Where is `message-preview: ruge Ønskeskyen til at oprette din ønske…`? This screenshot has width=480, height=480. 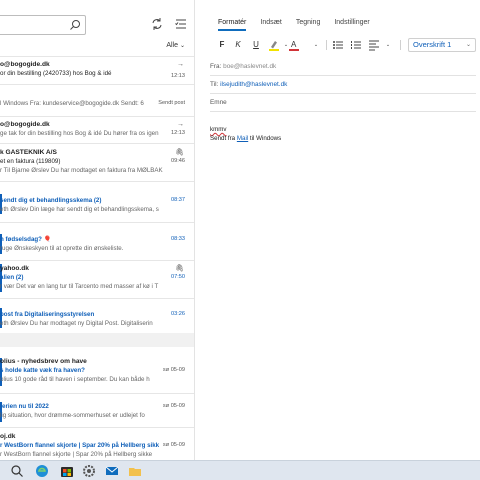
message-preview: ruge Ønskeskyen til at oprette din ønske… is located at coordinates (62, 248).